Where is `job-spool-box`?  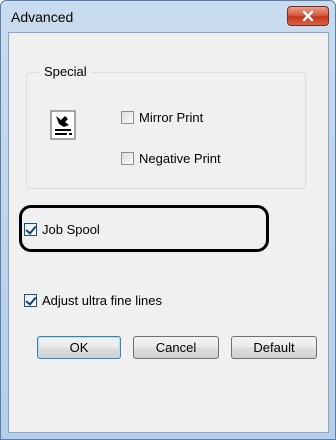
job-spool-box is located at coordinates (30, 229).